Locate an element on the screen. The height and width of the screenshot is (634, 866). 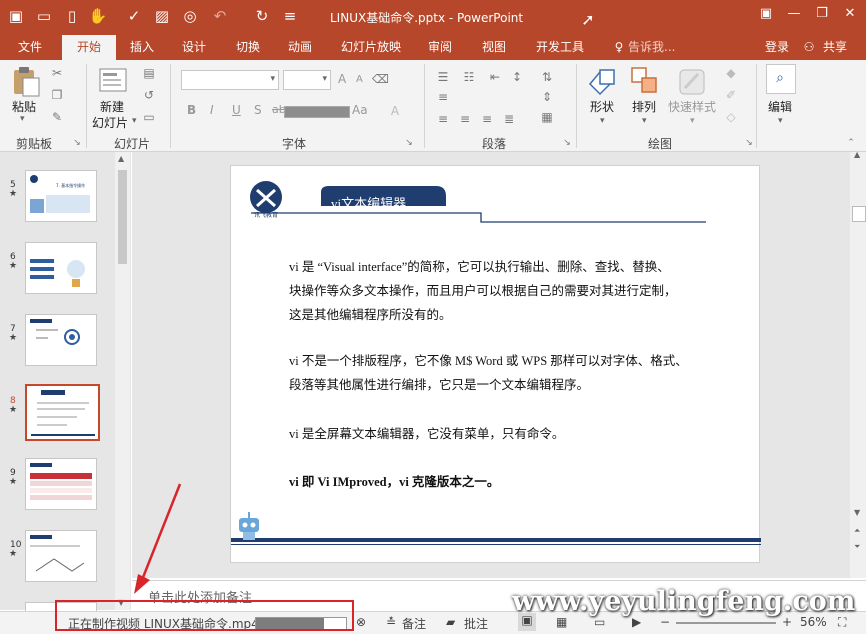
align-right-icon: ≡ is located at coordinates (487, 119).